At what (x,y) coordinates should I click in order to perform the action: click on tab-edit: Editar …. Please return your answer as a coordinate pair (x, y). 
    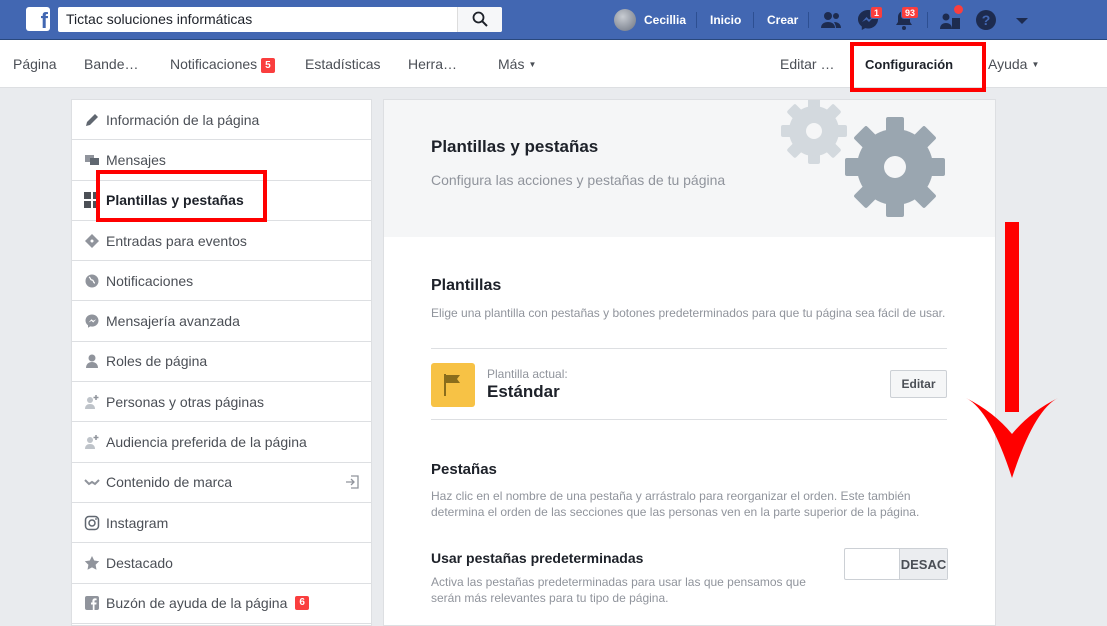
    Looking at the image, I should click on (807, 64).